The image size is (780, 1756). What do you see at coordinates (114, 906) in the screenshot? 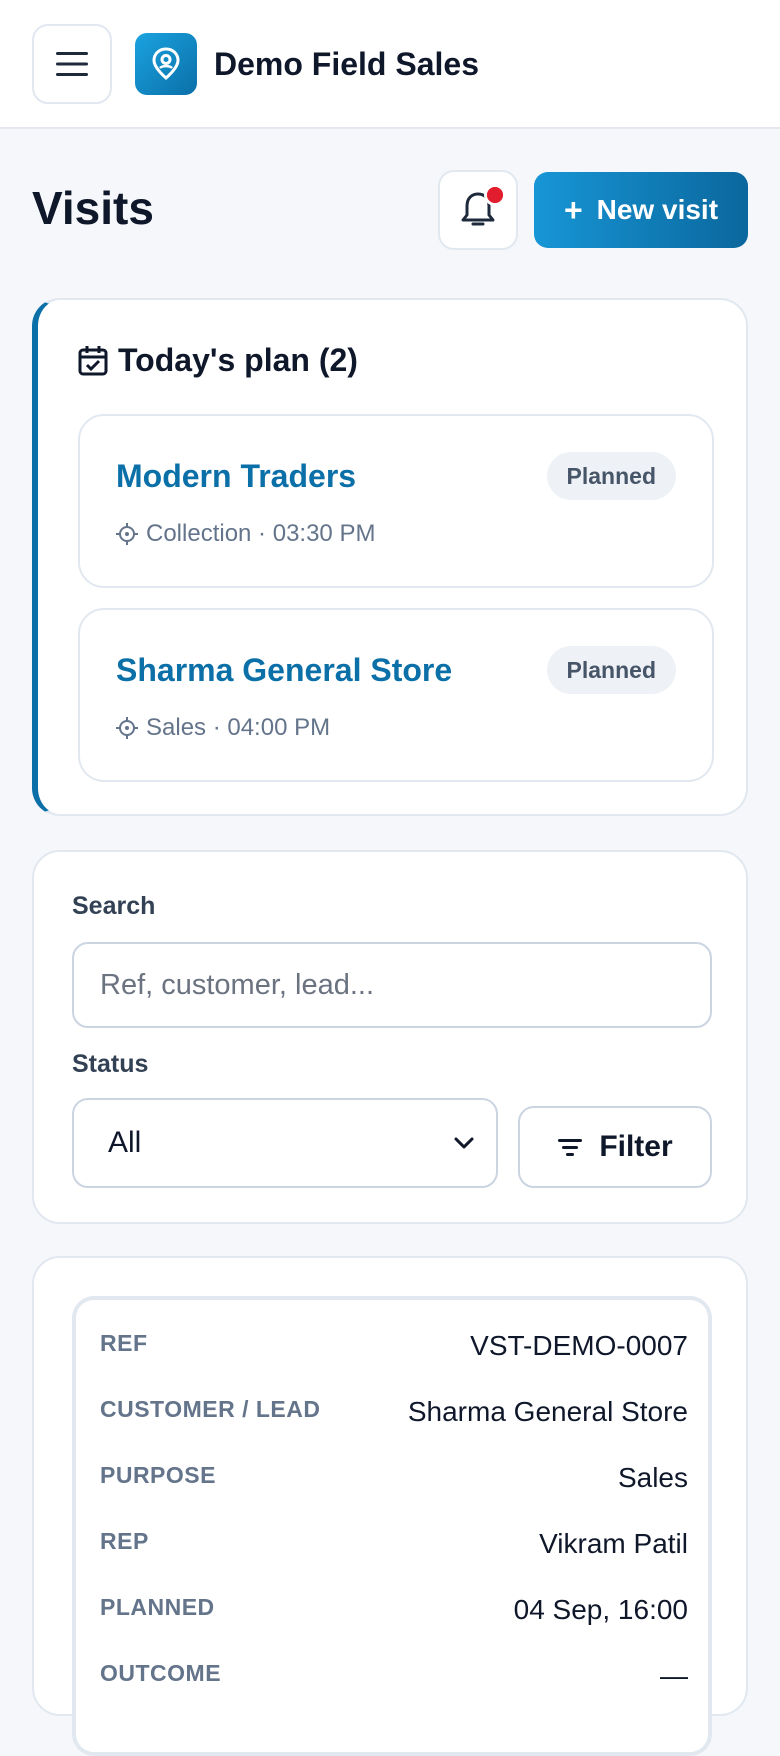
I see `search-label: Search` at bounding box center [114, 906].